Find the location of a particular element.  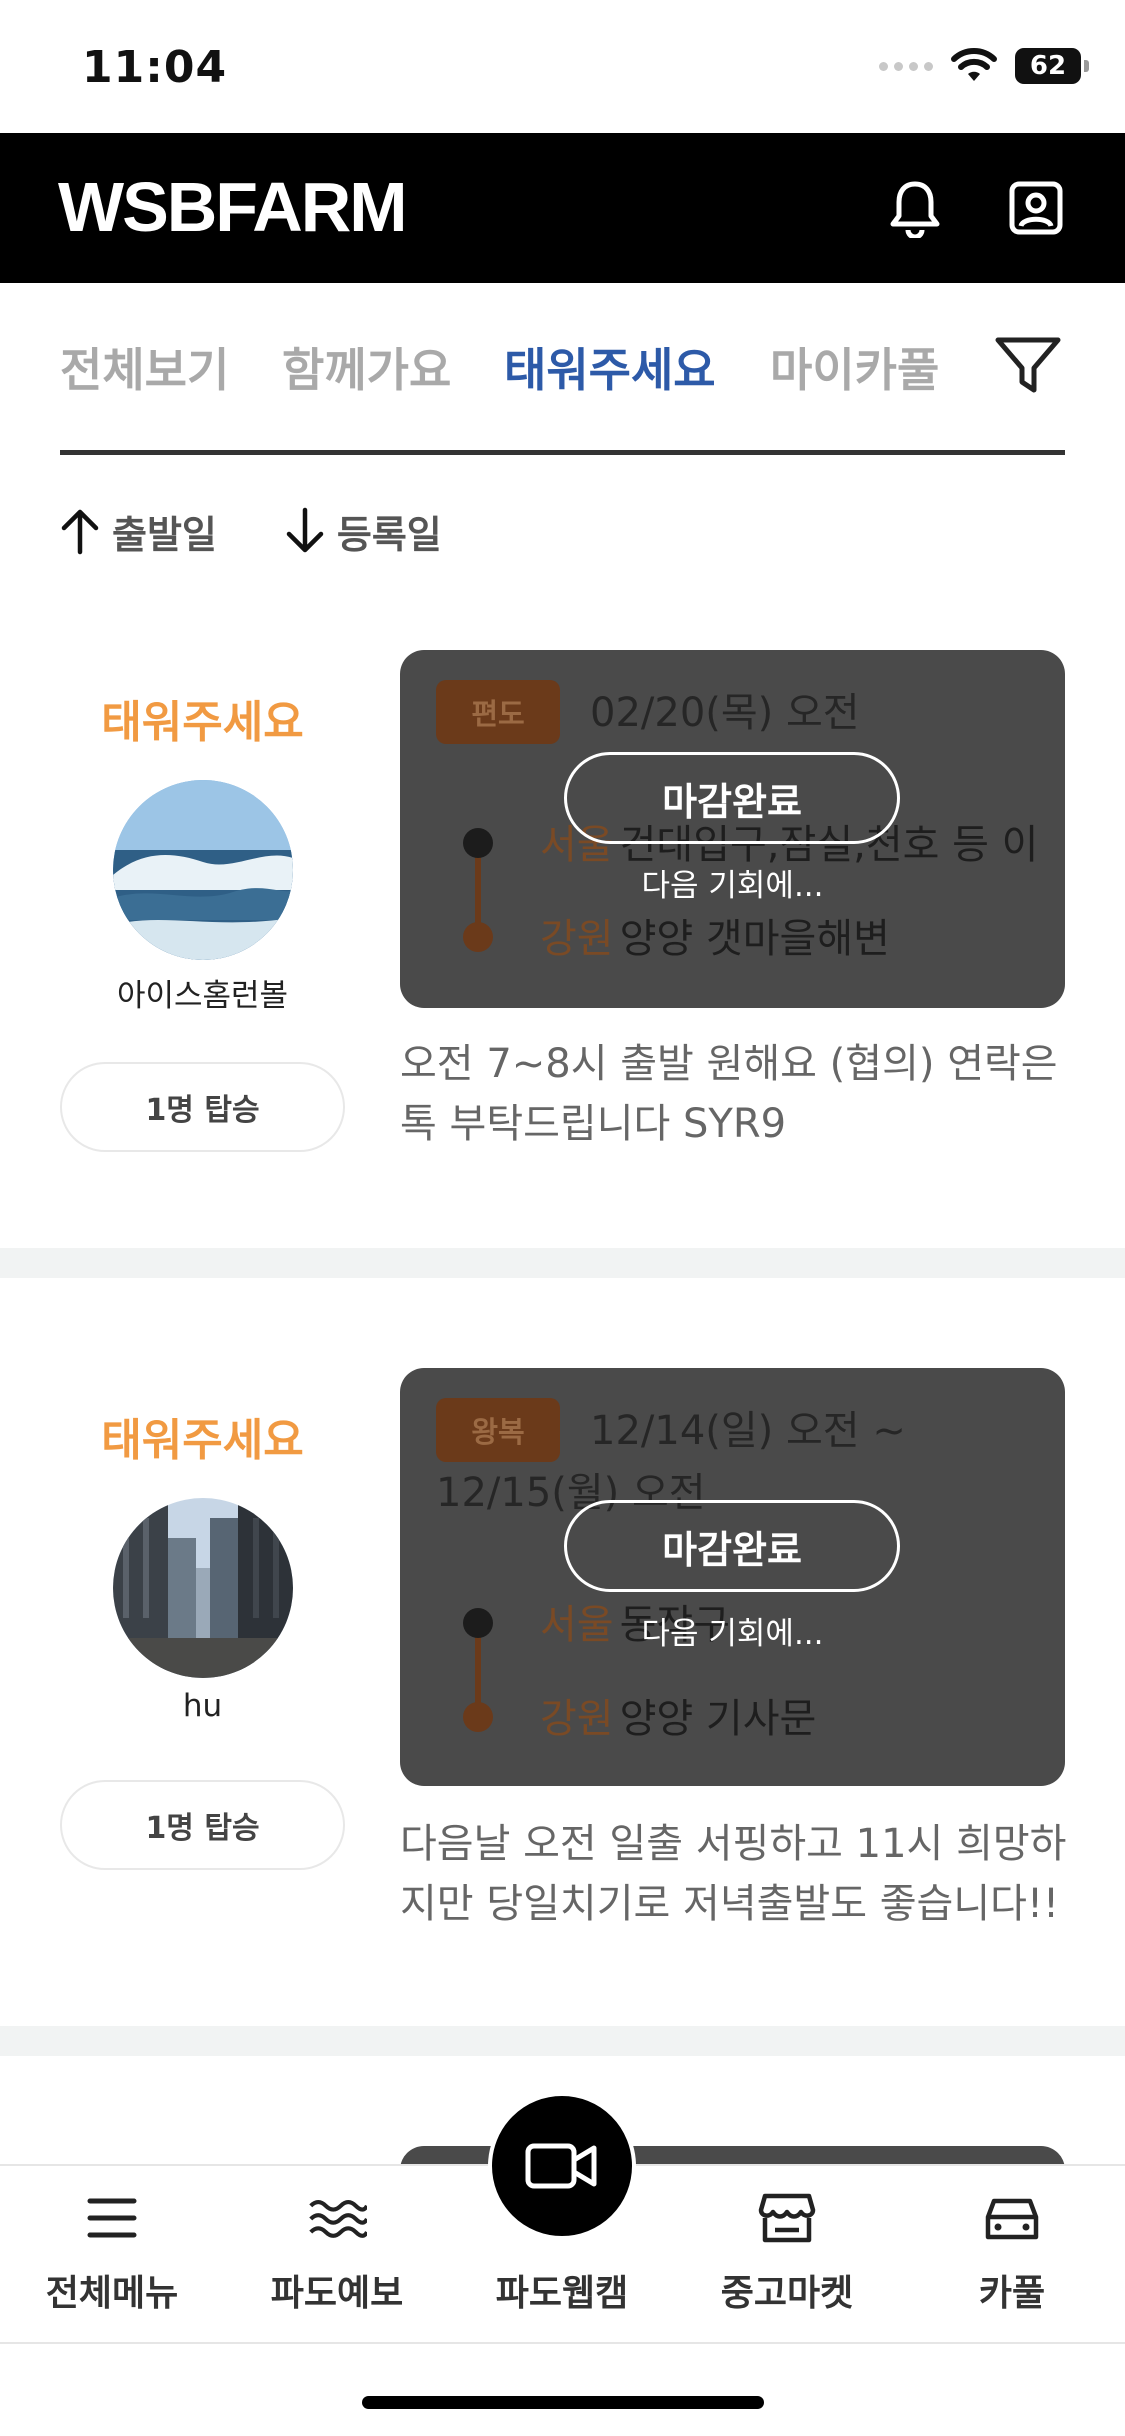

nav-wave-forecast: 파도예보 is located at coordinates (337, 2252).